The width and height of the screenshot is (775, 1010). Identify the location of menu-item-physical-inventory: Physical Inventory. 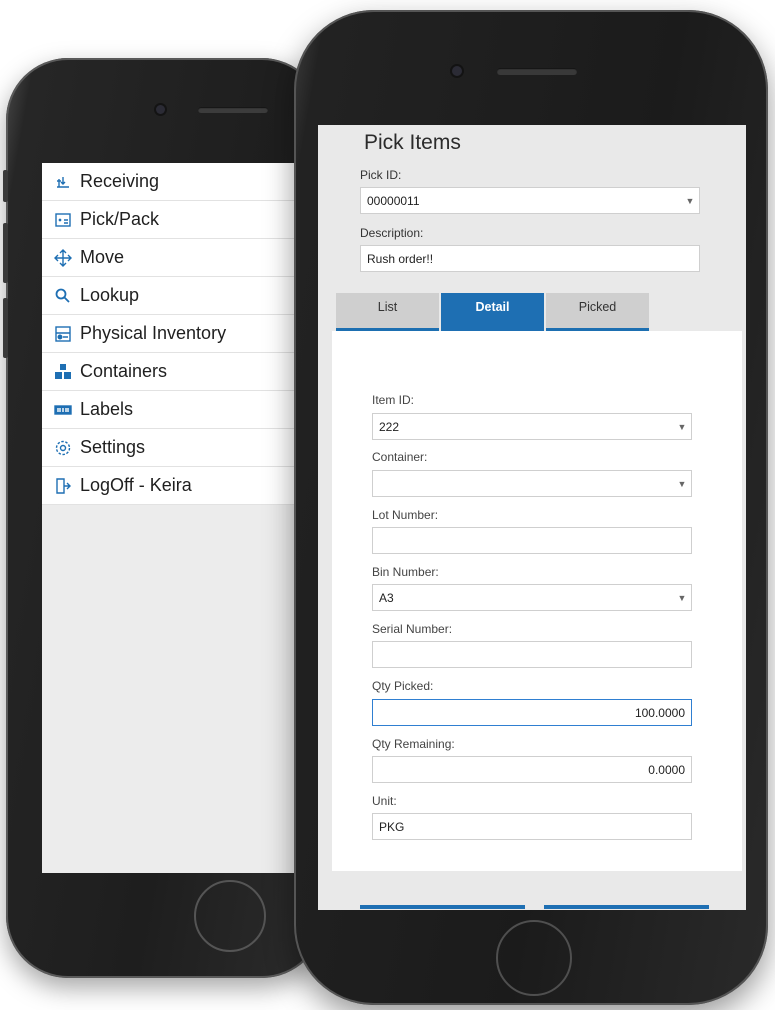
(183, 334).